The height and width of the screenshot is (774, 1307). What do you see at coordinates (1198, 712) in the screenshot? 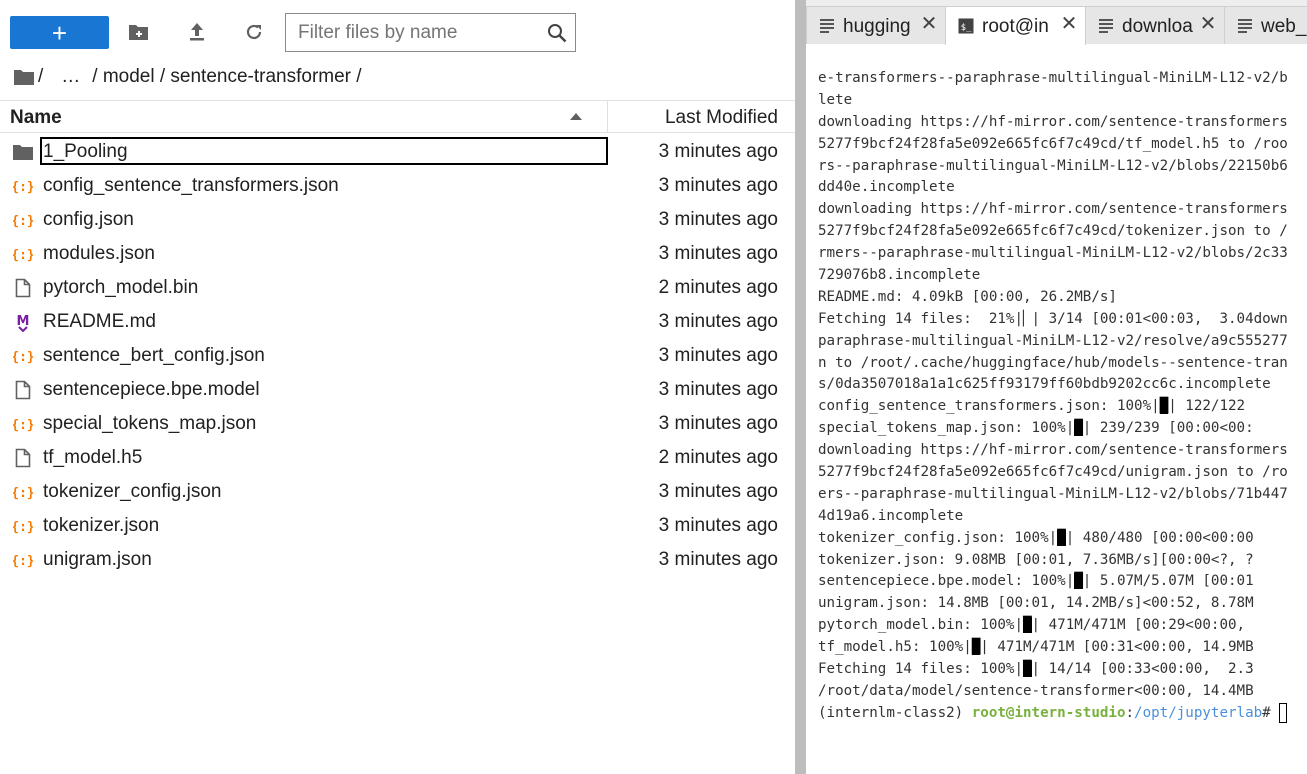
I see `terminal-text: /opt/jupyterlab` at bounding box center [1198, 712].